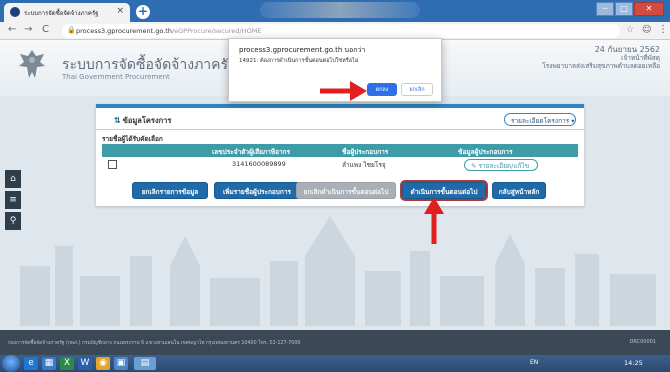 Image resolution: width=670 pixels, height=372 pixels. What do you see at coordinates (103, 363) in the screenshot?
I see `chrome-icon: ◉` at bounding box center [103, 363].